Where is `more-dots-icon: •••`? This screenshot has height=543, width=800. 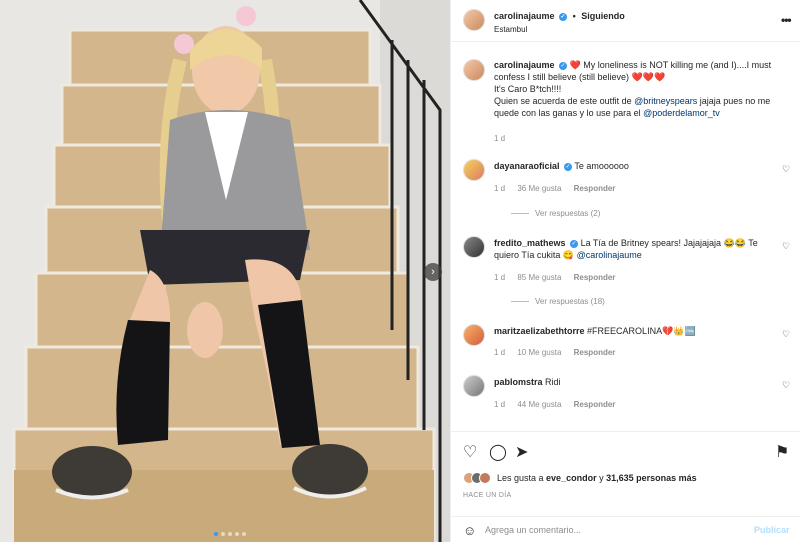 more-dots-icon: ••• is located at coordinates (786, 20).